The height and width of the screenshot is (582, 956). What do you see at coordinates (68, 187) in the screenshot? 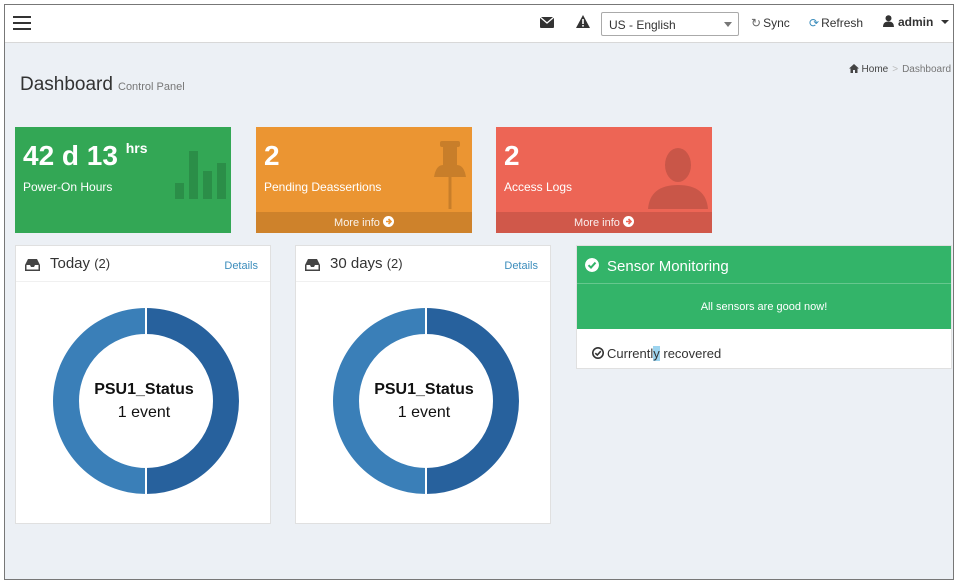
I see `power-on-hours-label: Power-On Hours` at bounding box center [68, 187].